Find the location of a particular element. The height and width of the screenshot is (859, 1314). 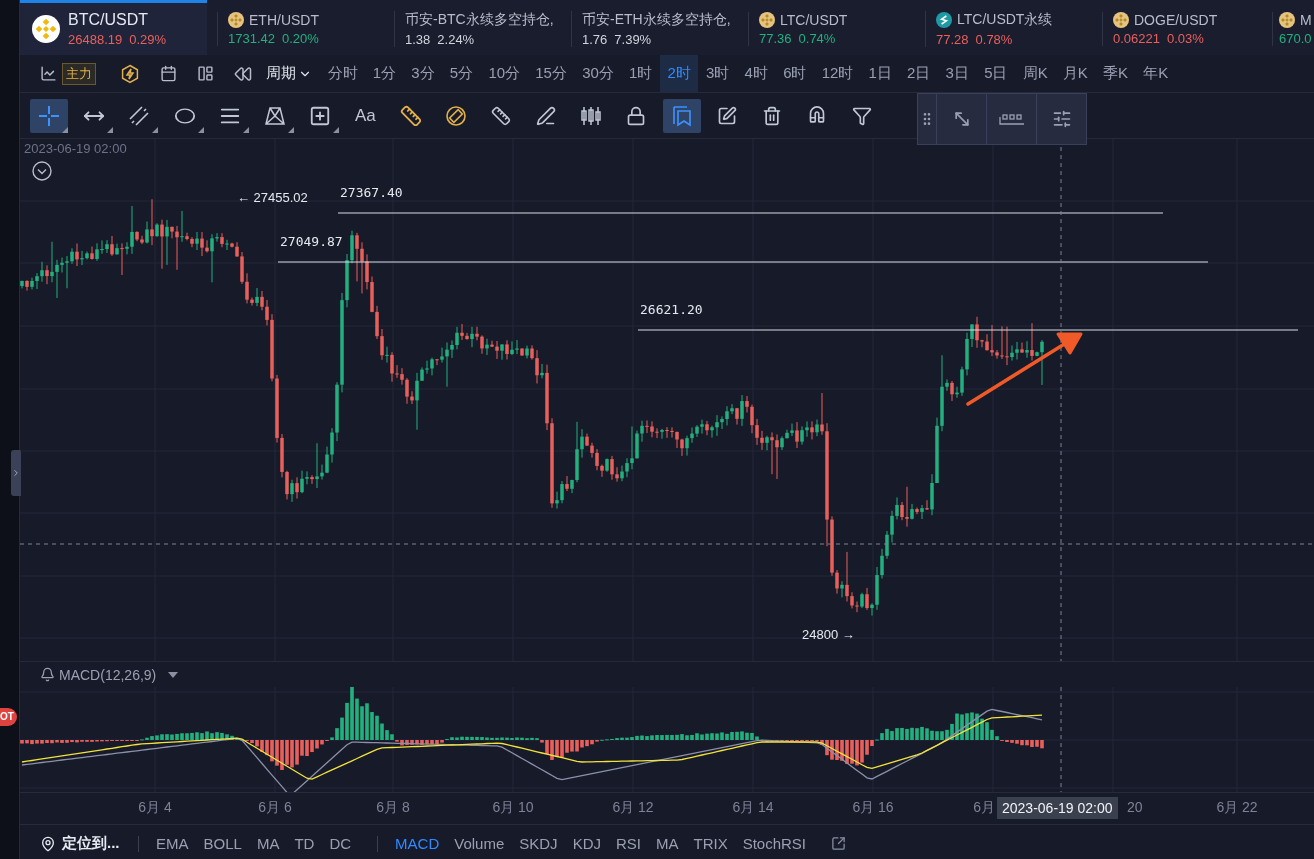

indicator-tab: BOLL is located at coordinates (223, 843).